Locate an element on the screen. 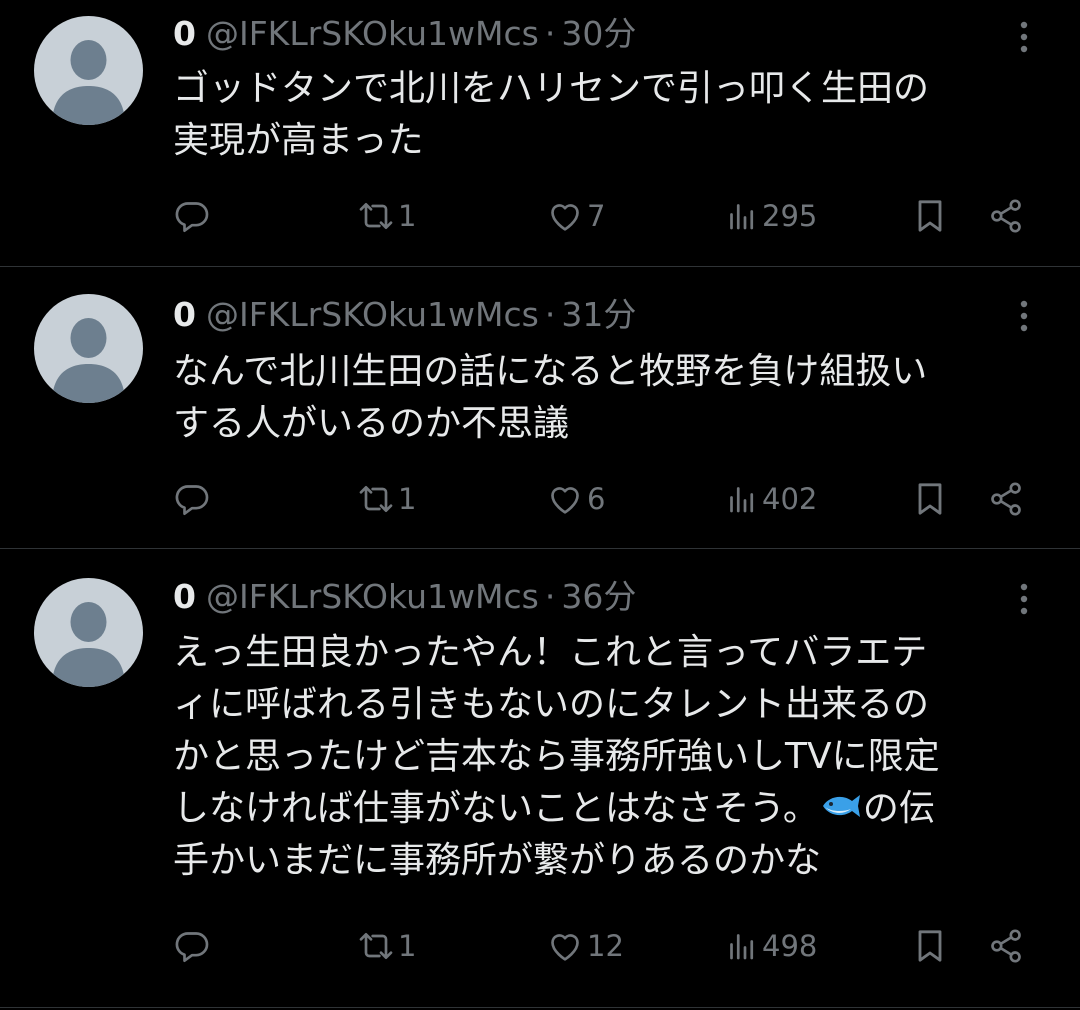  action-bar: 1 6 402 is located at coordinates (540, 499).